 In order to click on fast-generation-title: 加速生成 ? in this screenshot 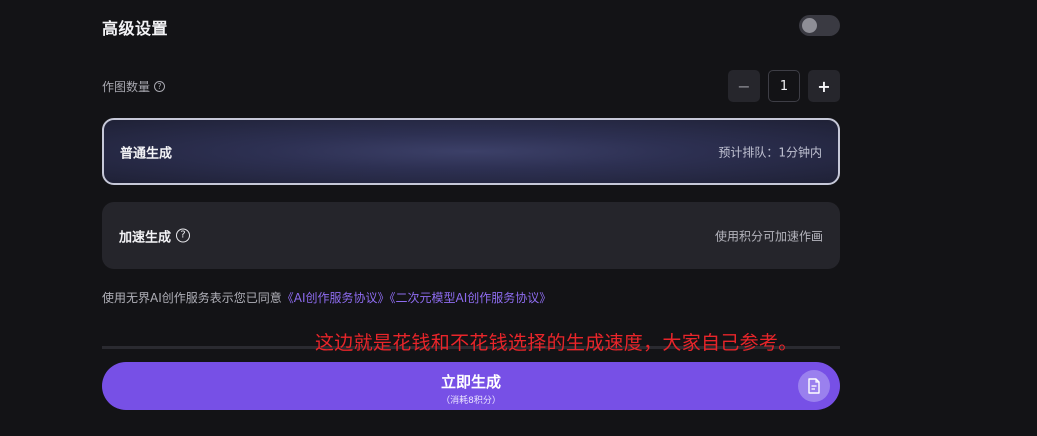, I will do `click(155, 235)`.